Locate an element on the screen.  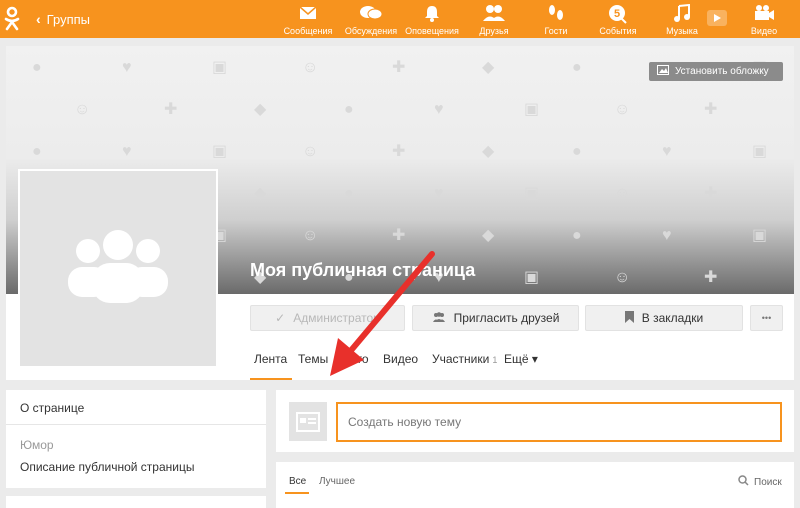
nav-music: Музыка is located at coordinates (682, 20).